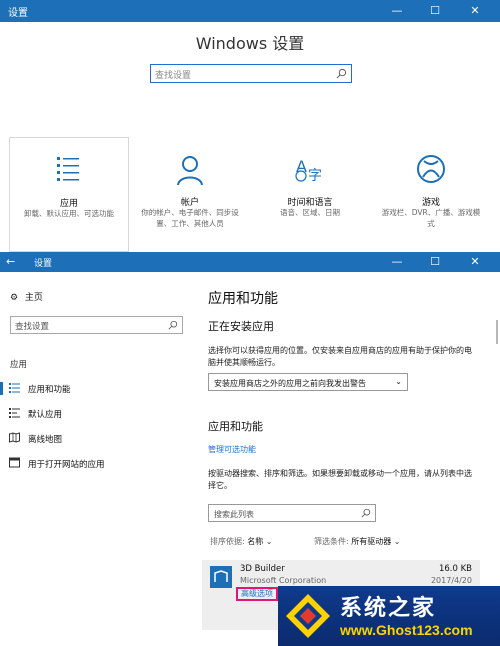  Describe the element at coordinates (1, 388) in the screenshot. I see `selection-indicator` at that location.